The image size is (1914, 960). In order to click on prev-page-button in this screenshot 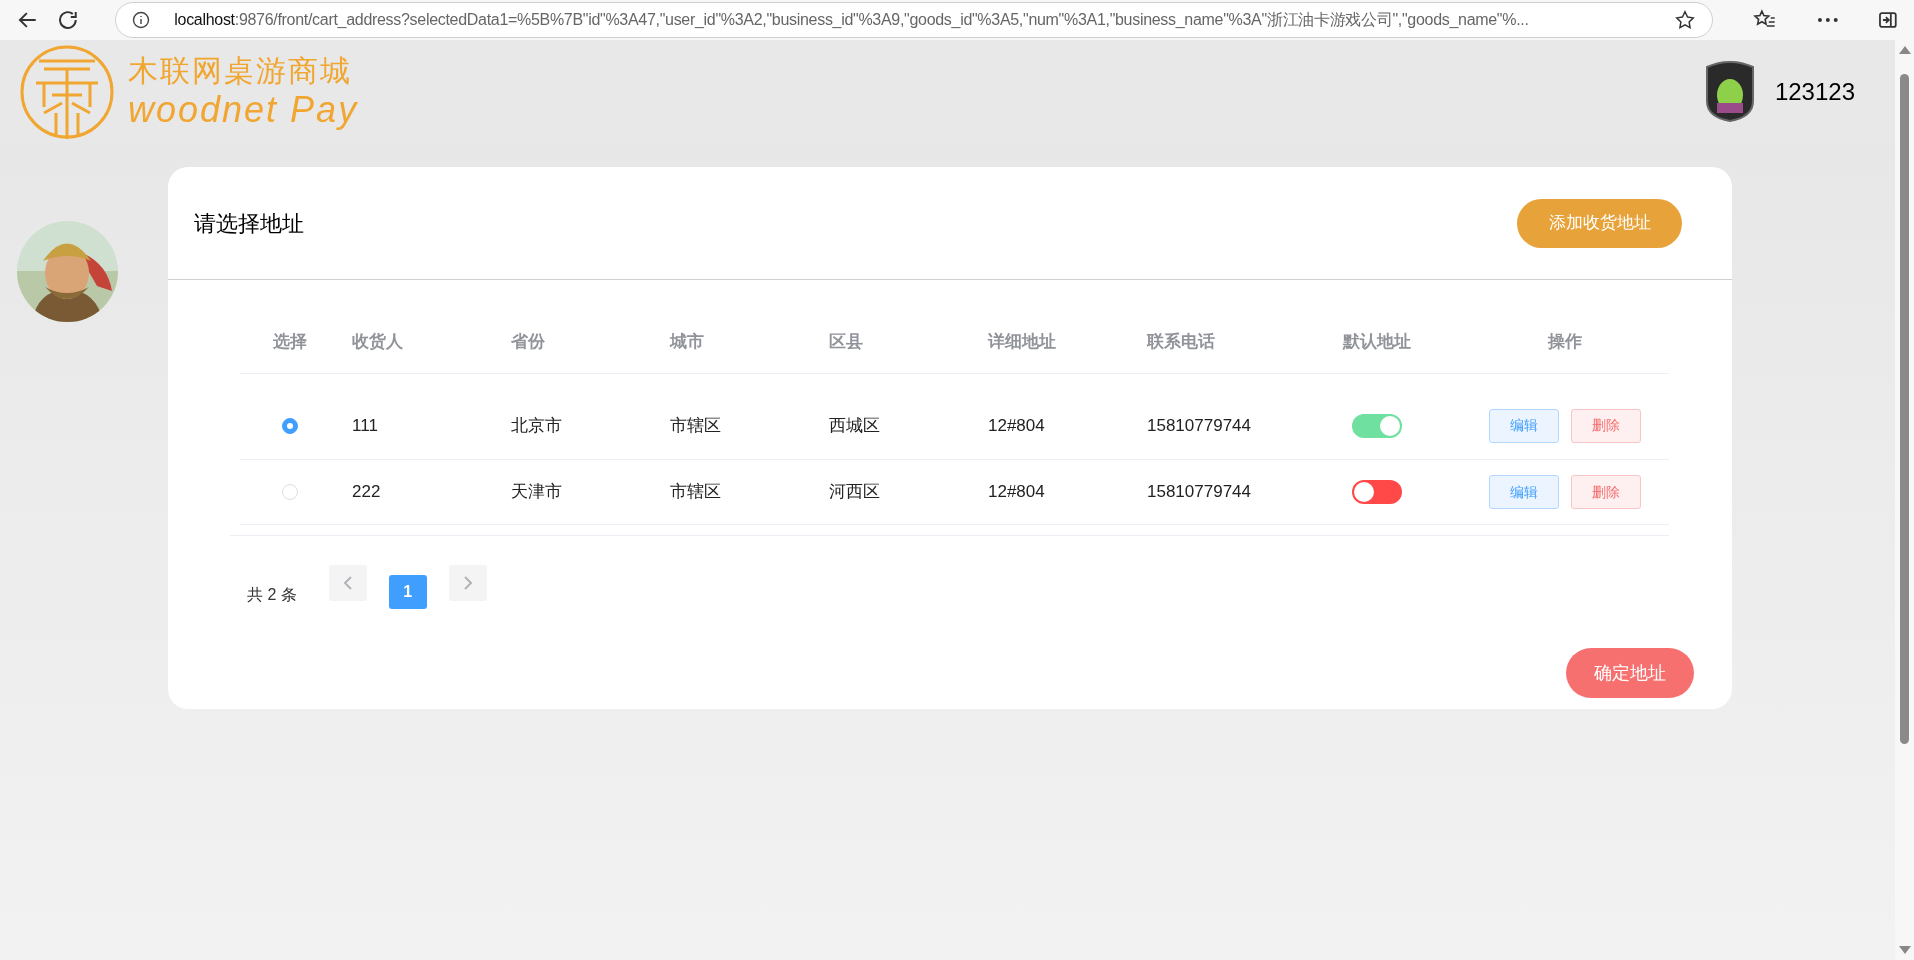, I will do `click(347, 583)`.